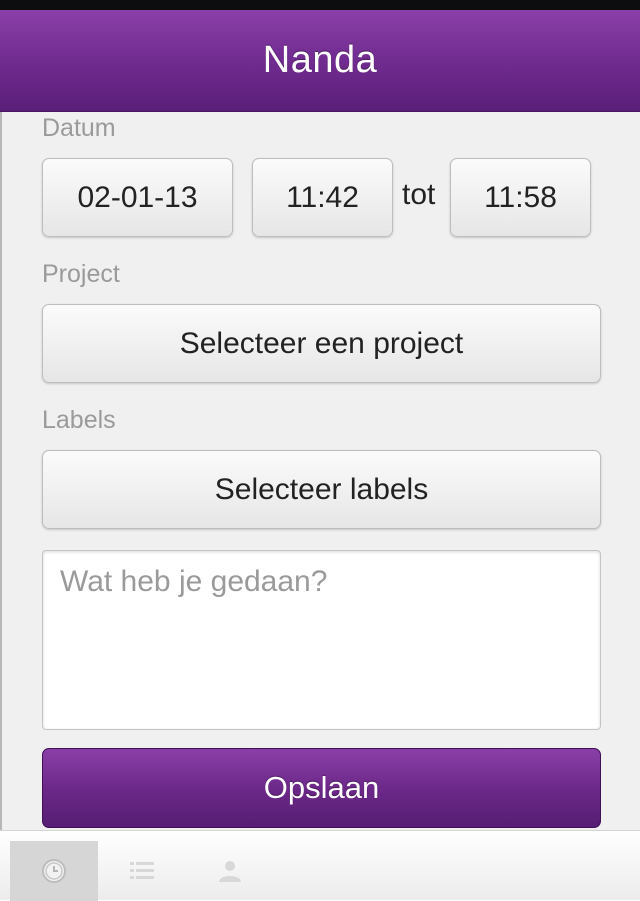  Describe the element at coordinates (194, 581) in the screenshot. I see `description-placeholder: Wat heb je gedaan?` at that location.